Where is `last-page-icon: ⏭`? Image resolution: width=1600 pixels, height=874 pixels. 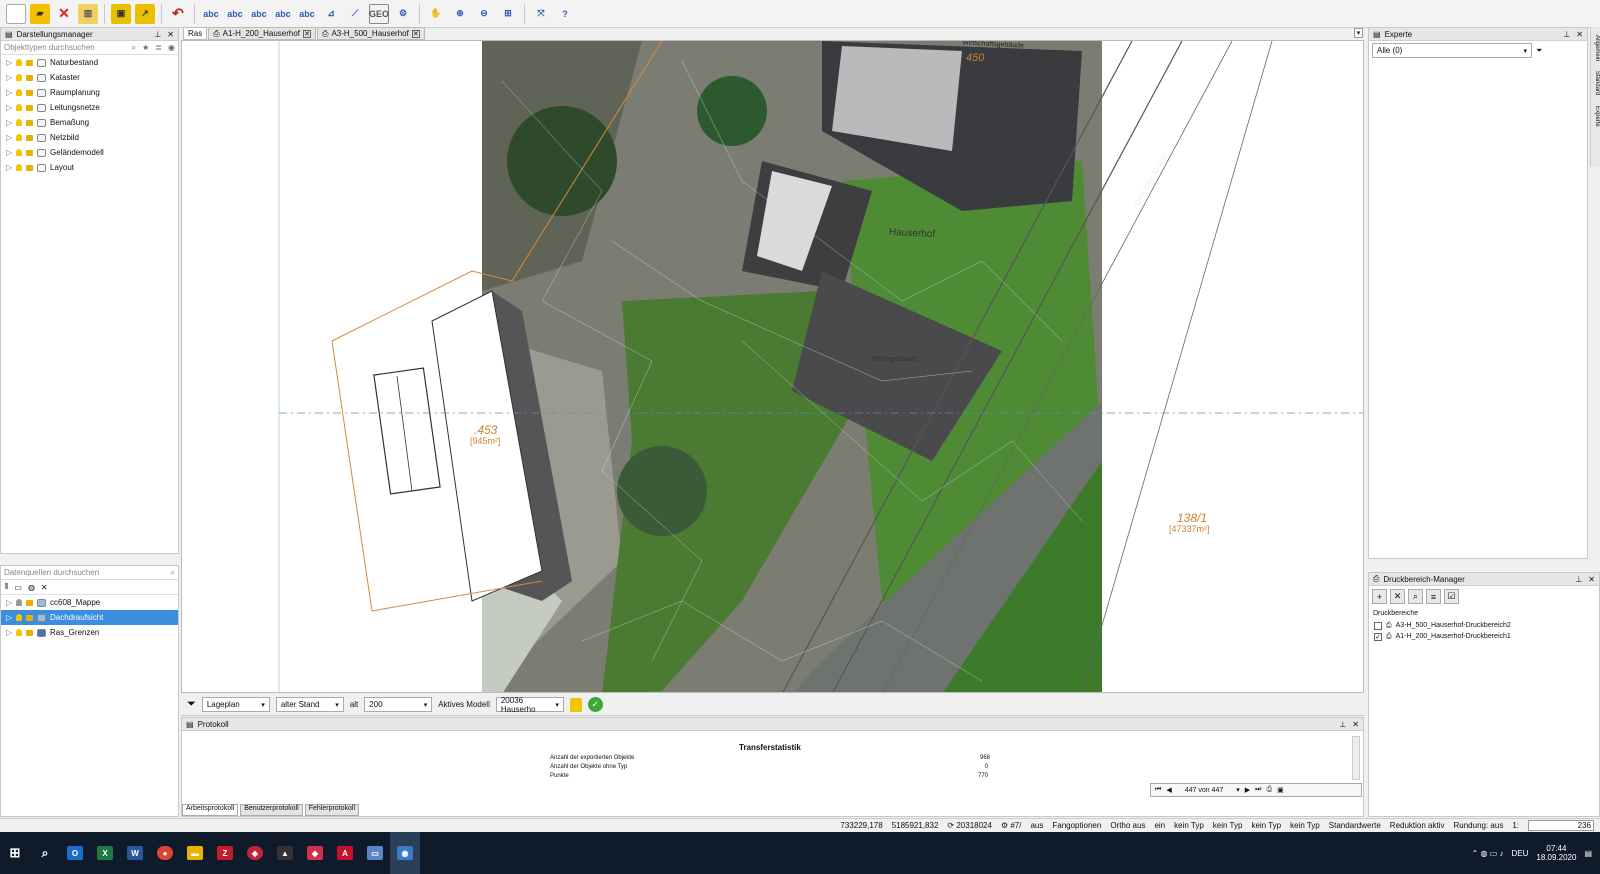
last-page-icon: ⏭ is located at coordinates (1258, 790).